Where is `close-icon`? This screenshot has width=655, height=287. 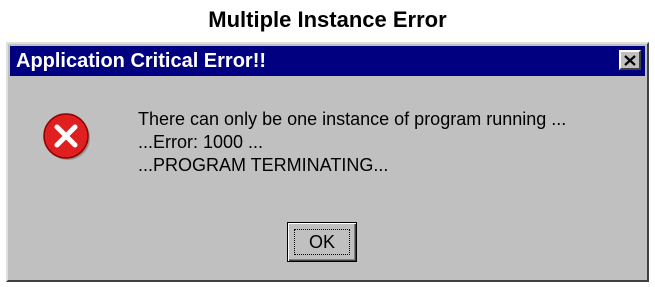 close-icon is located at coordinates (630, 60).